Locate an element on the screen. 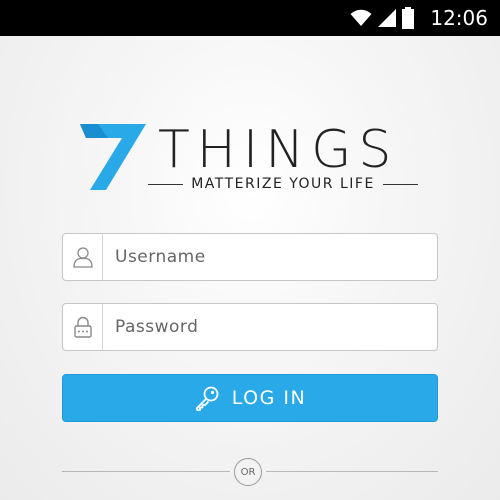  username-input is located at coordinates (263, 257).